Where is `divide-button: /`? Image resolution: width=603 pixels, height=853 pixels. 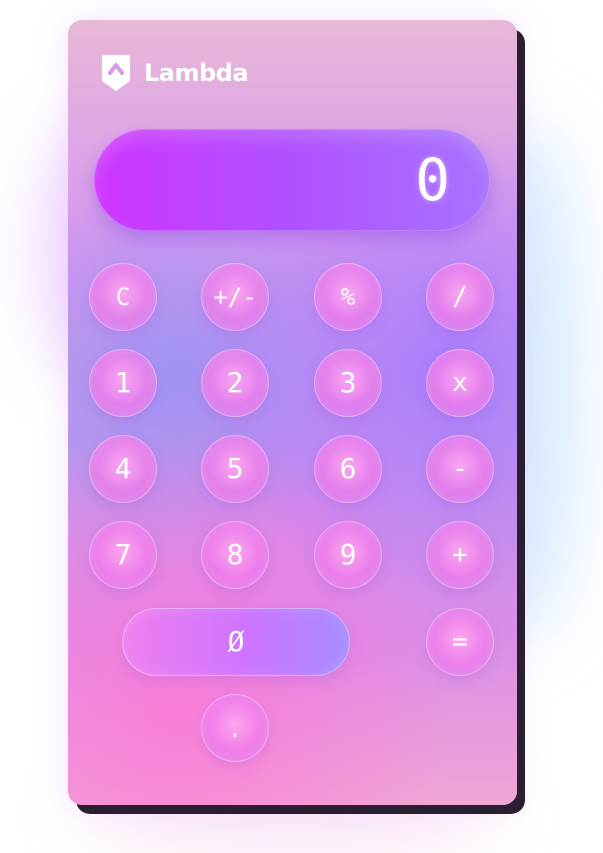
divide-button: / is located at coordinates (460, 297).